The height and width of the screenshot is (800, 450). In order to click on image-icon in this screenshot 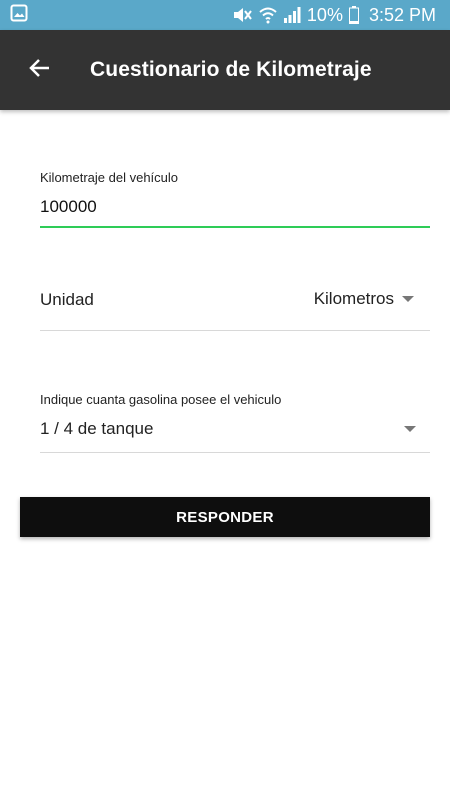, I will do `click(19, 15)`.